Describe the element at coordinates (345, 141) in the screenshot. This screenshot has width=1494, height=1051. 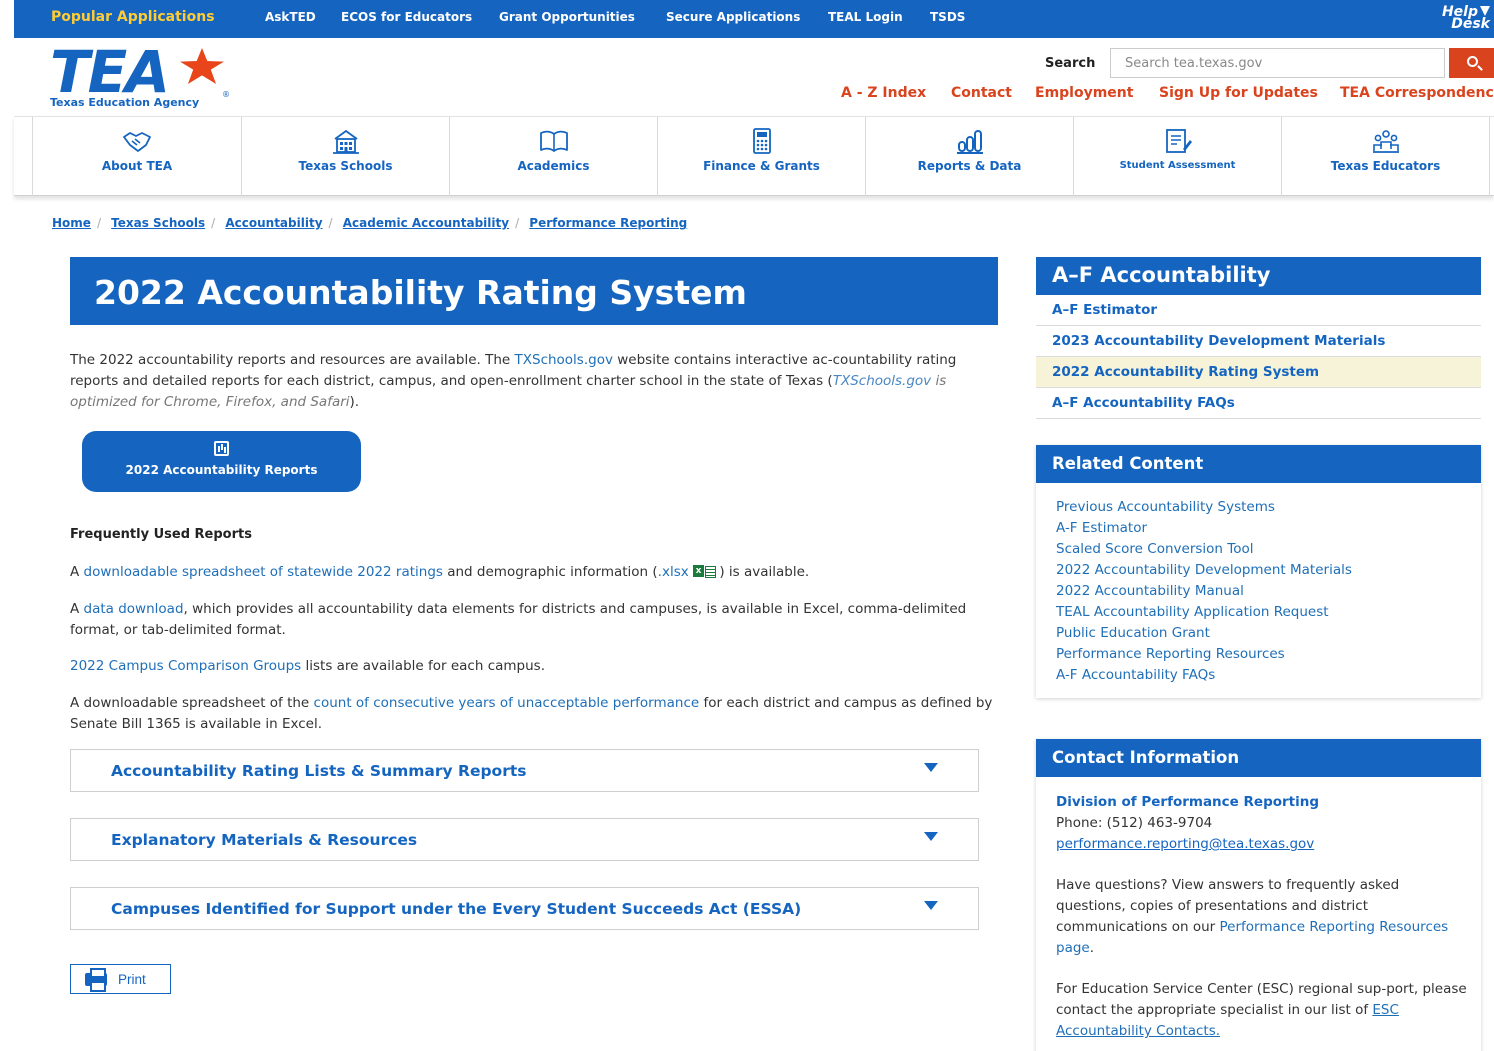
I see `school-building-icon` at that location.